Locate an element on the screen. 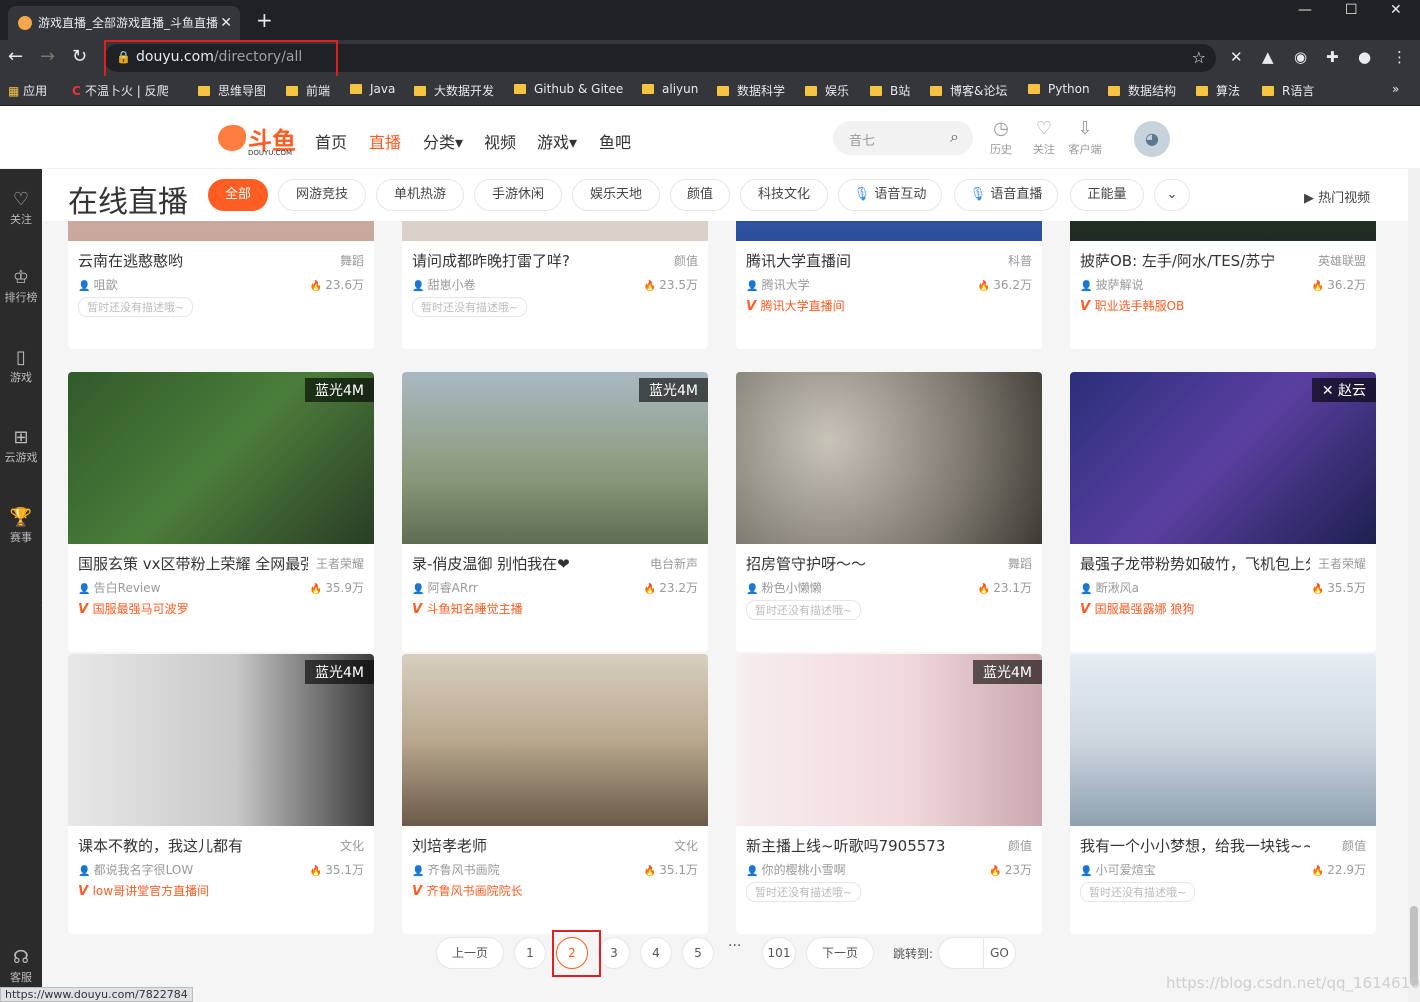 The image size is (1420, 1002). close-tab-icon: ✕ is located at coordinates (226, 23).